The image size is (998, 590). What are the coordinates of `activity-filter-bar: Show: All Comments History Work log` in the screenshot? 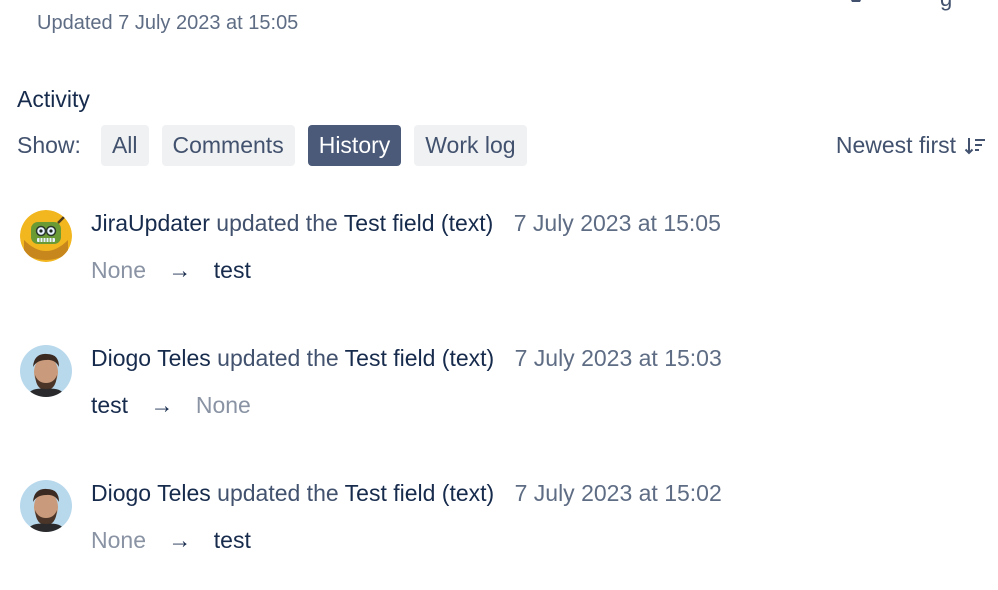 It's located at (278, 145).